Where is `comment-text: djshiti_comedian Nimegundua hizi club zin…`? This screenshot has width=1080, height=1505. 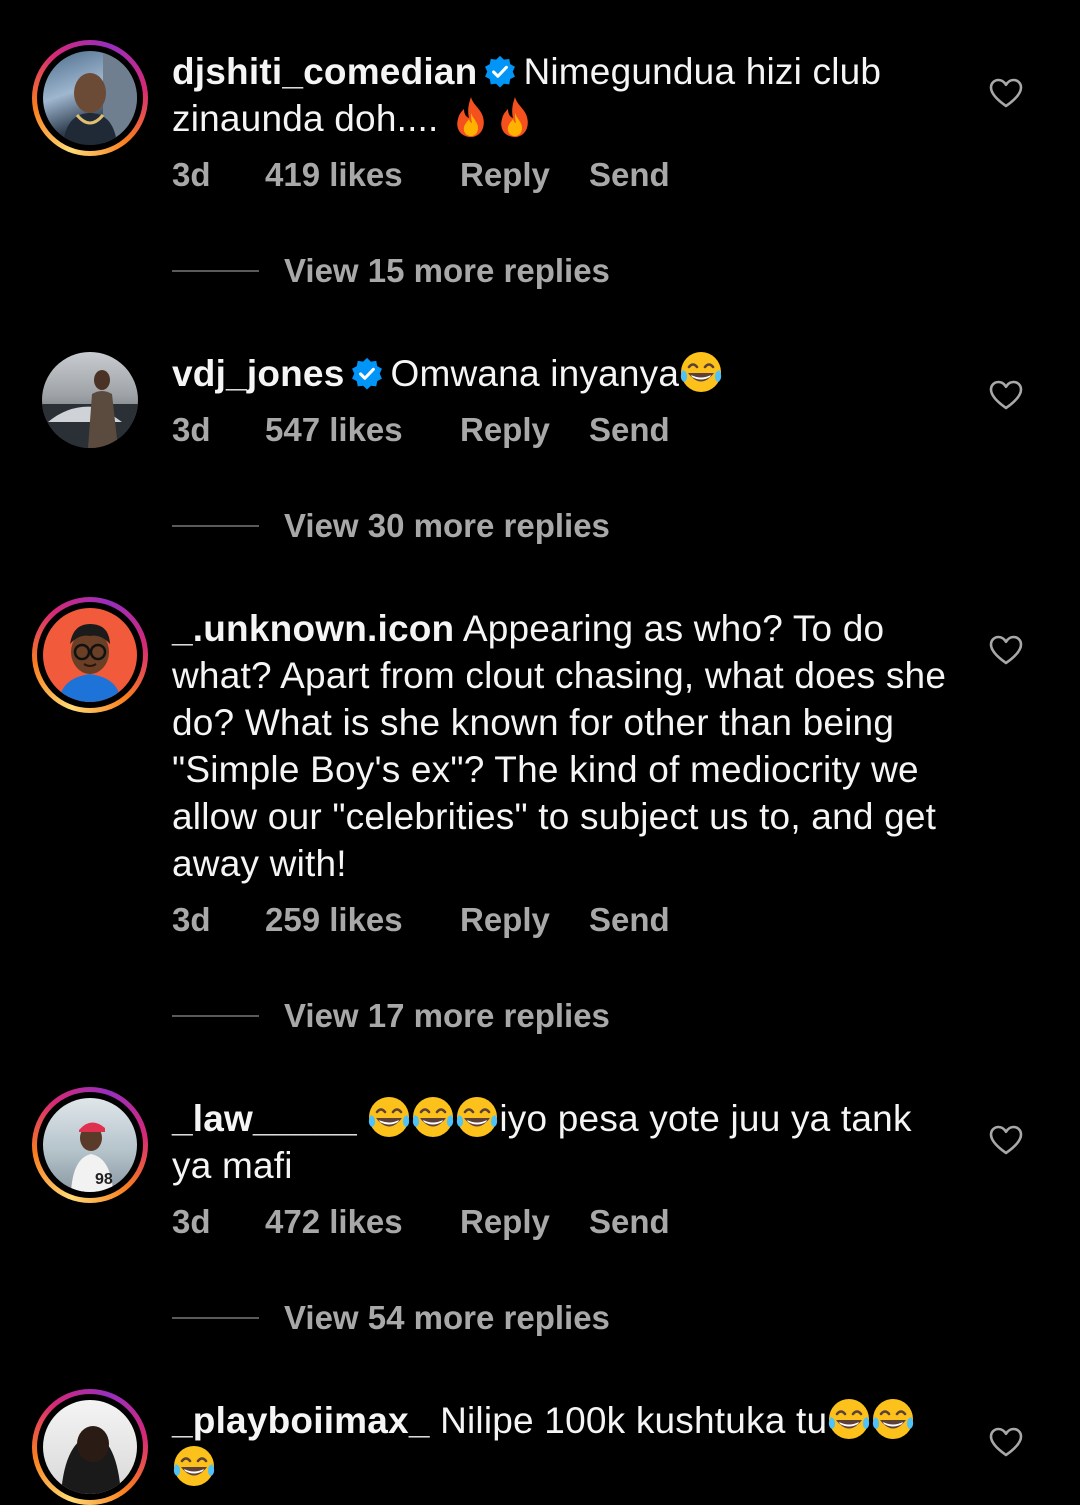 comment-text: djshiti_comedian Nimegundua hizi club zin… is located at coordinates (559, 95).